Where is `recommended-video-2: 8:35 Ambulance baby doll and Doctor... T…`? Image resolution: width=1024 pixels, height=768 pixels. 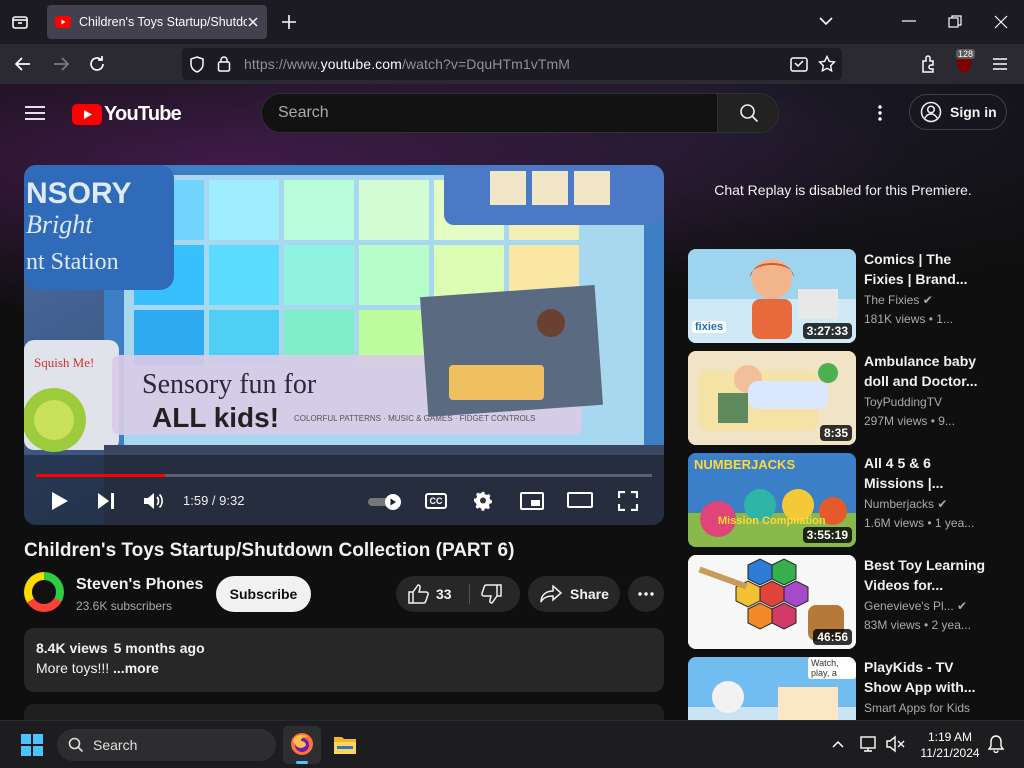 recommended-video-2: 8:35 Ambulance baby doll and Doctor... T… is located at coordinates (838, 398).